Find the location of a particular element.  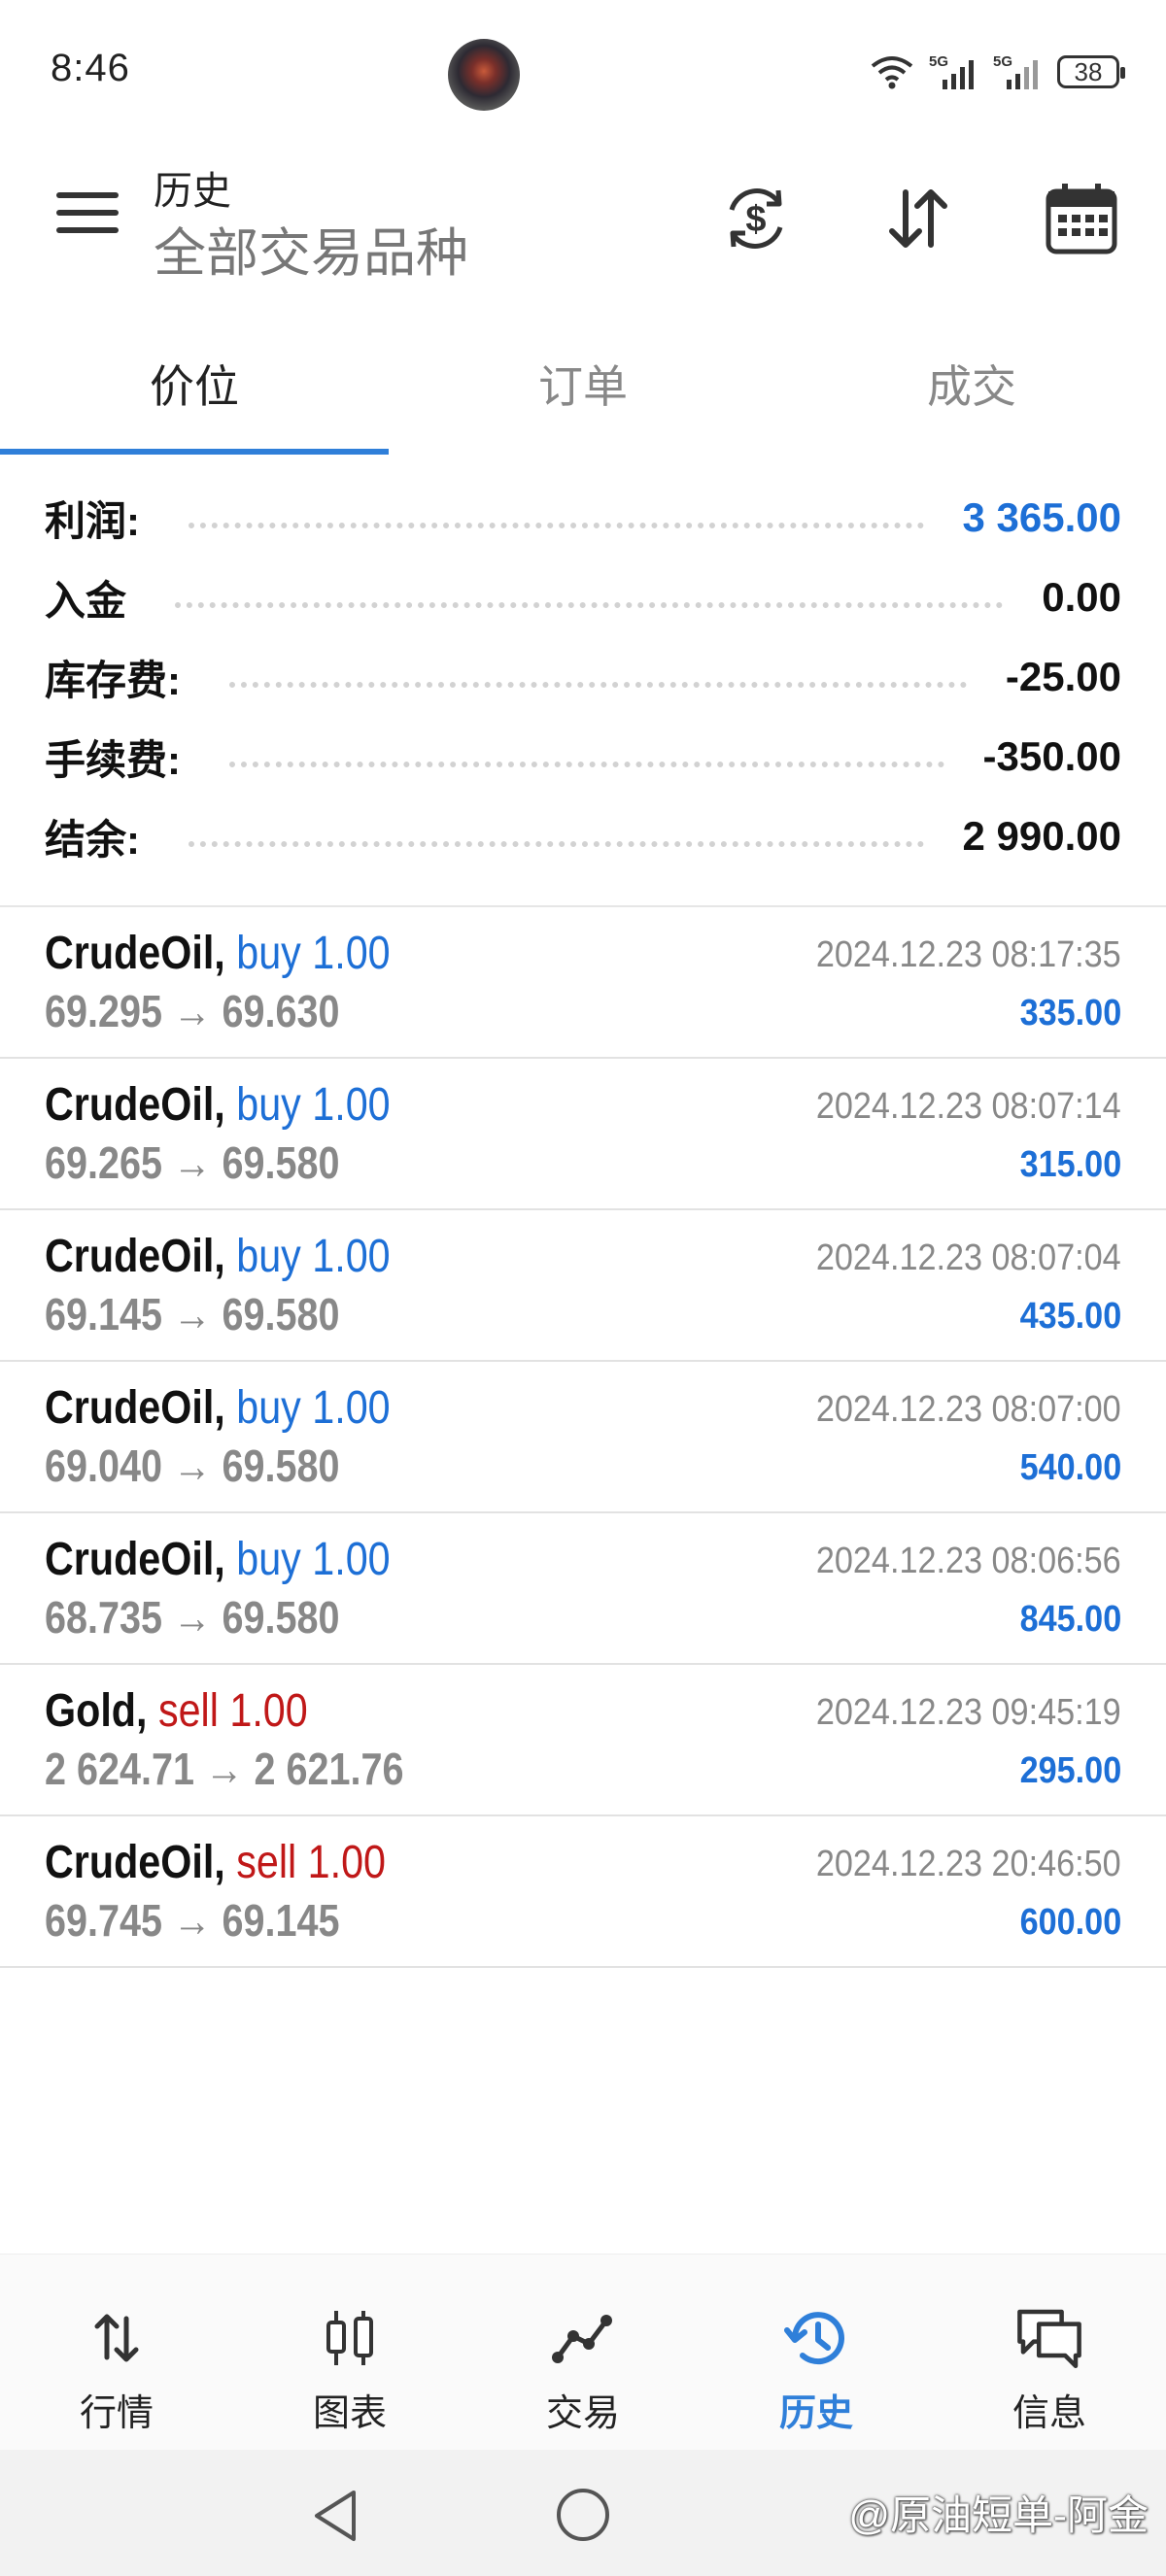

back-icon is located at coordinates (336, 2518).